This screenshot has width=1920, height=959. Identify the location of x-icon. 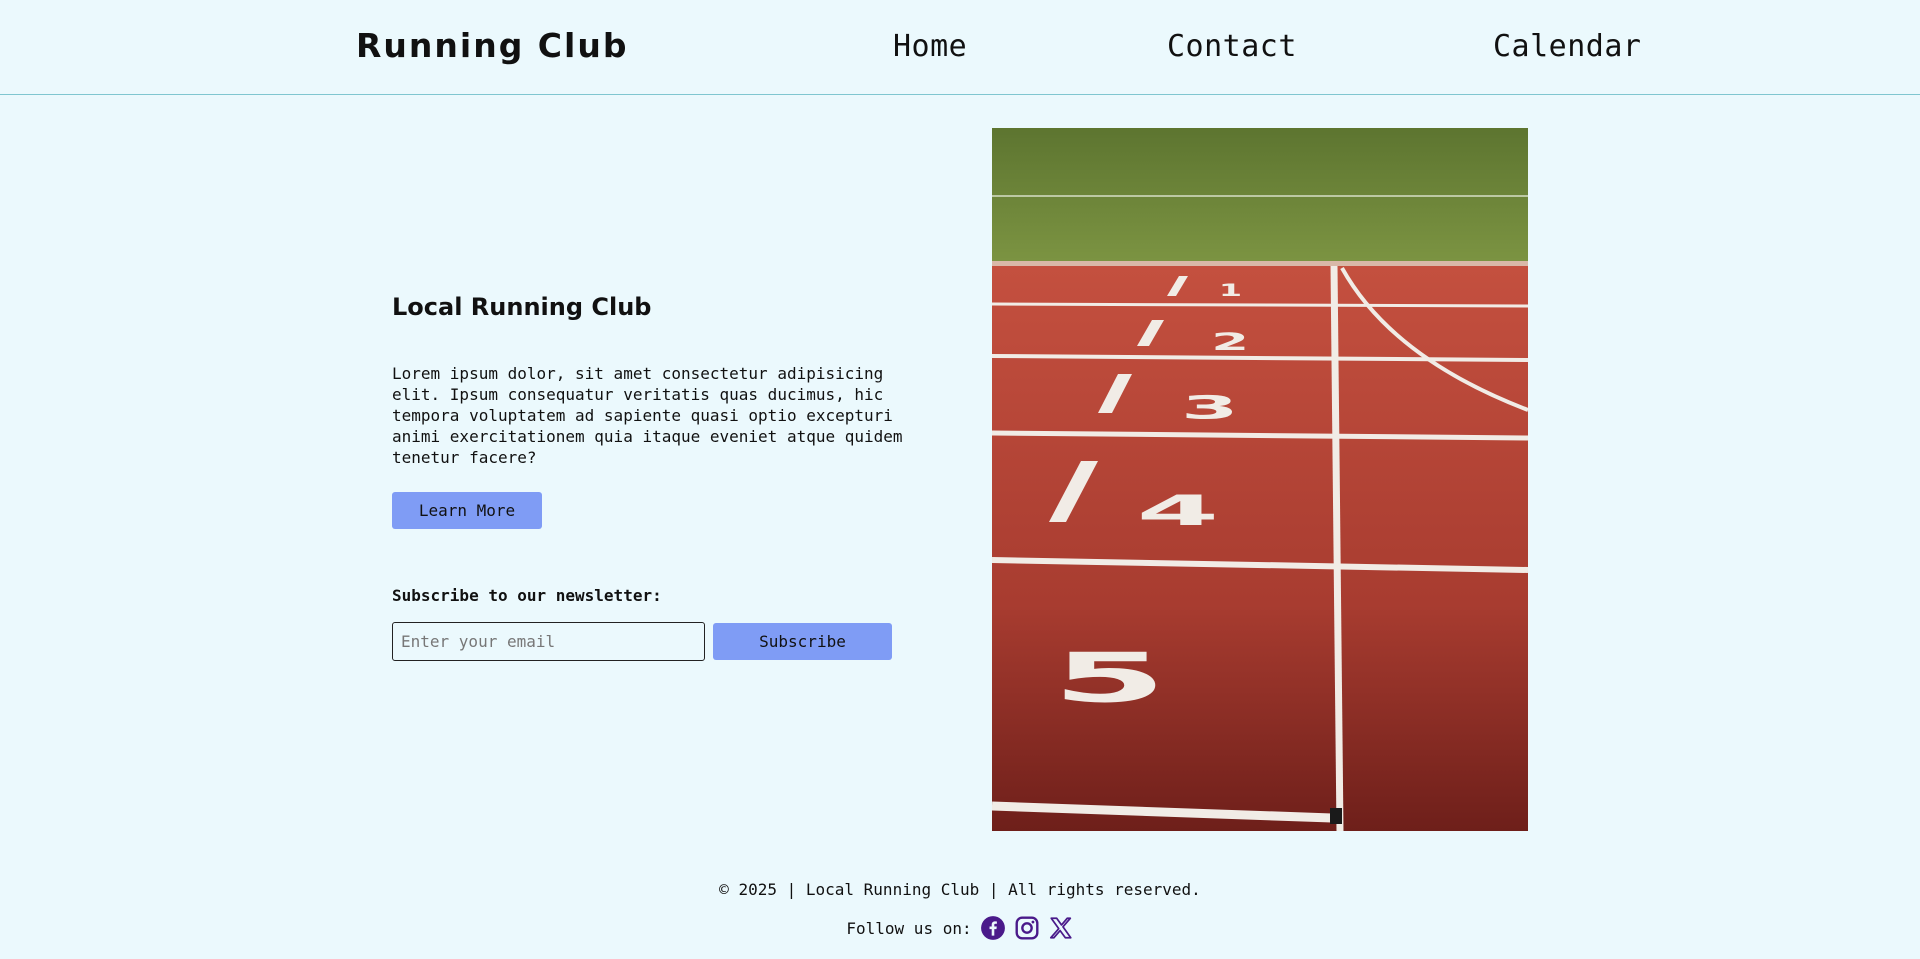
(1061, 928).